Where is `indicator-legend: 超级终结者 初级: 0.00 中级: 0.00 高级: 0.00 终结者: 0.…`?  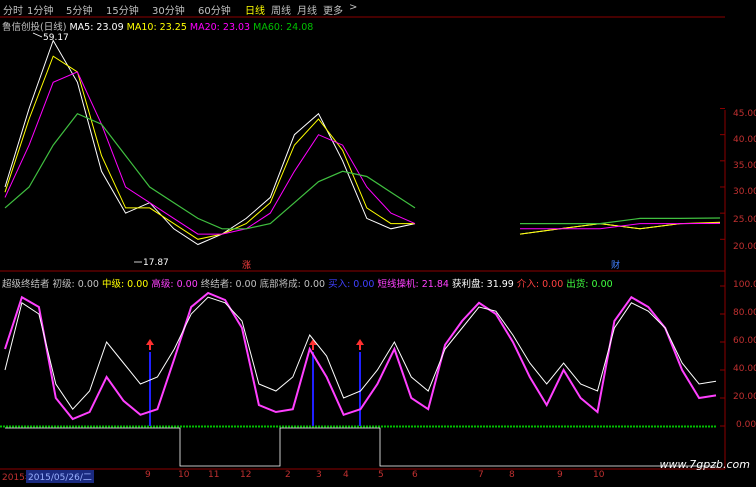
indicator-legend: 超级终结者 初级: 0.00 中级: 0.00 高级: 0.00 终结者: 0.… is located at coordinates (307, 283).